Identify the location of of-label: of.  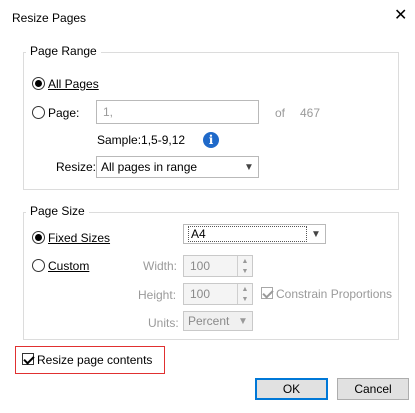
(280, 113).